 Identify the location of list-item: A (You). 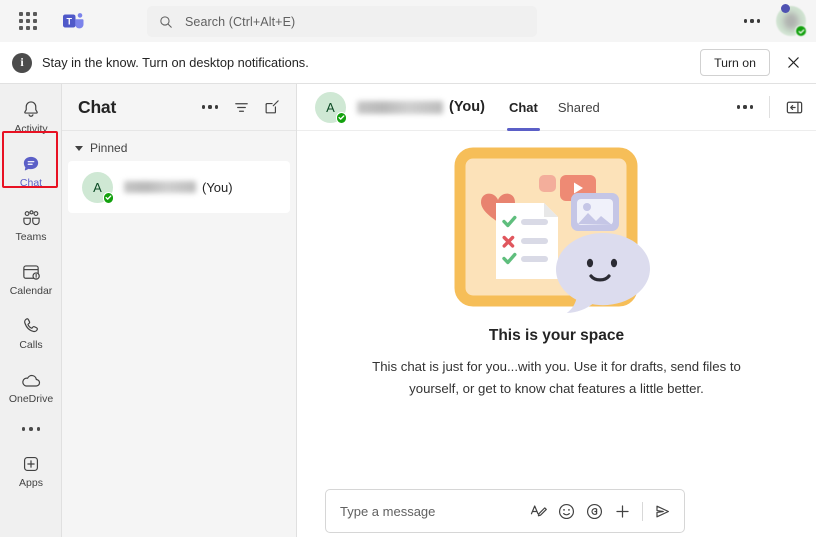
(179, 187).